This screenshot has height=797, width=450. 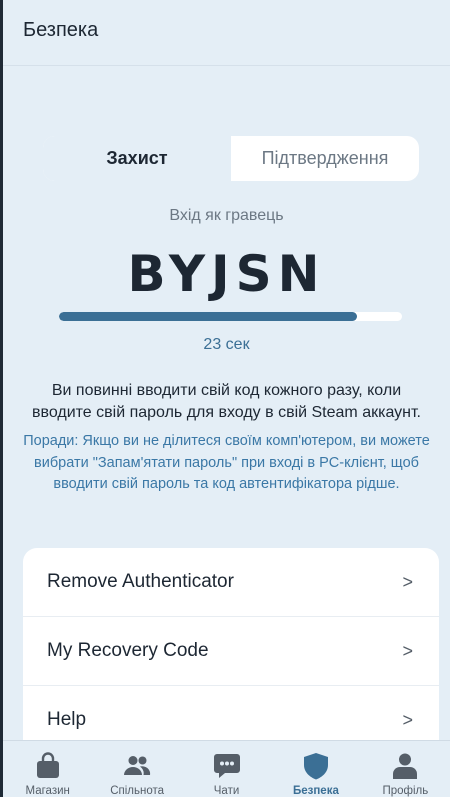 What do you see at coordinates (231, 651) in the screenshot?
I see `recovery-code-item: My Recovery Code >` at bounding box center [231, 651].